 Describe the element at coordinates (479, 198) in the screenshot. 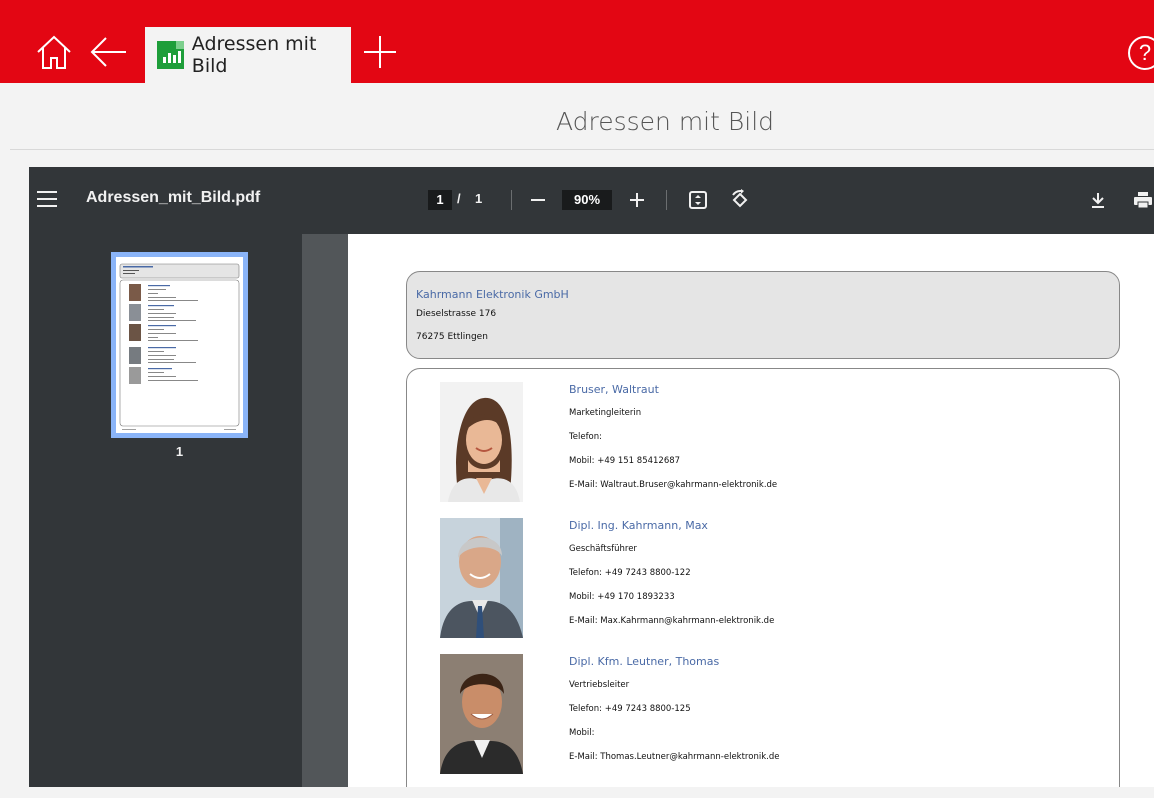

I see `page-total: 1` at that location.